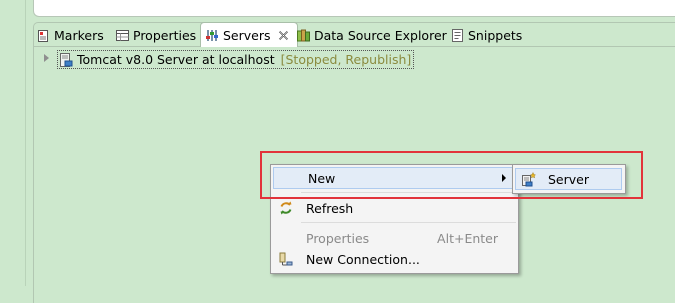  I want to click on menu-item-refresh-label: Refresh, so click(330, 208).